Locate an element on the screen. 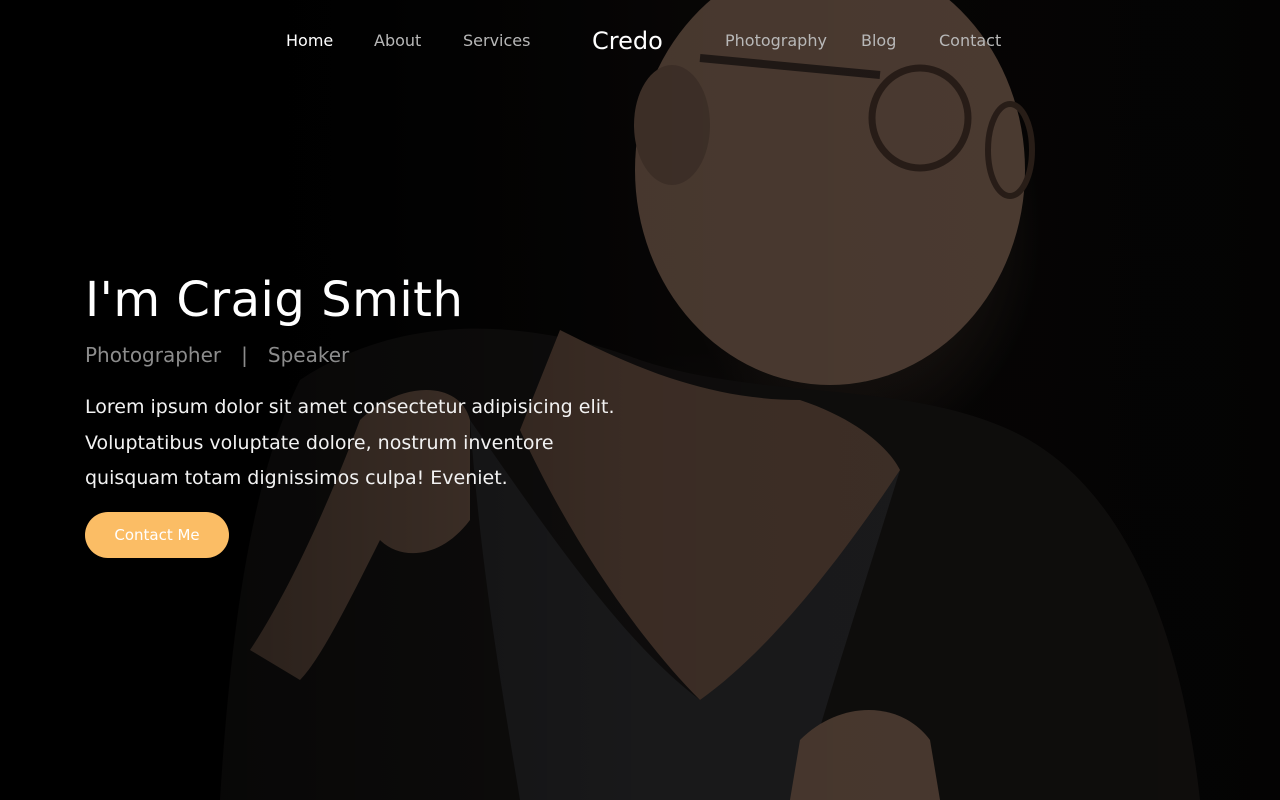 The width and height of the screenshot is (1280, 800). nav-link-home: Home is located at coordinates (309, 40).